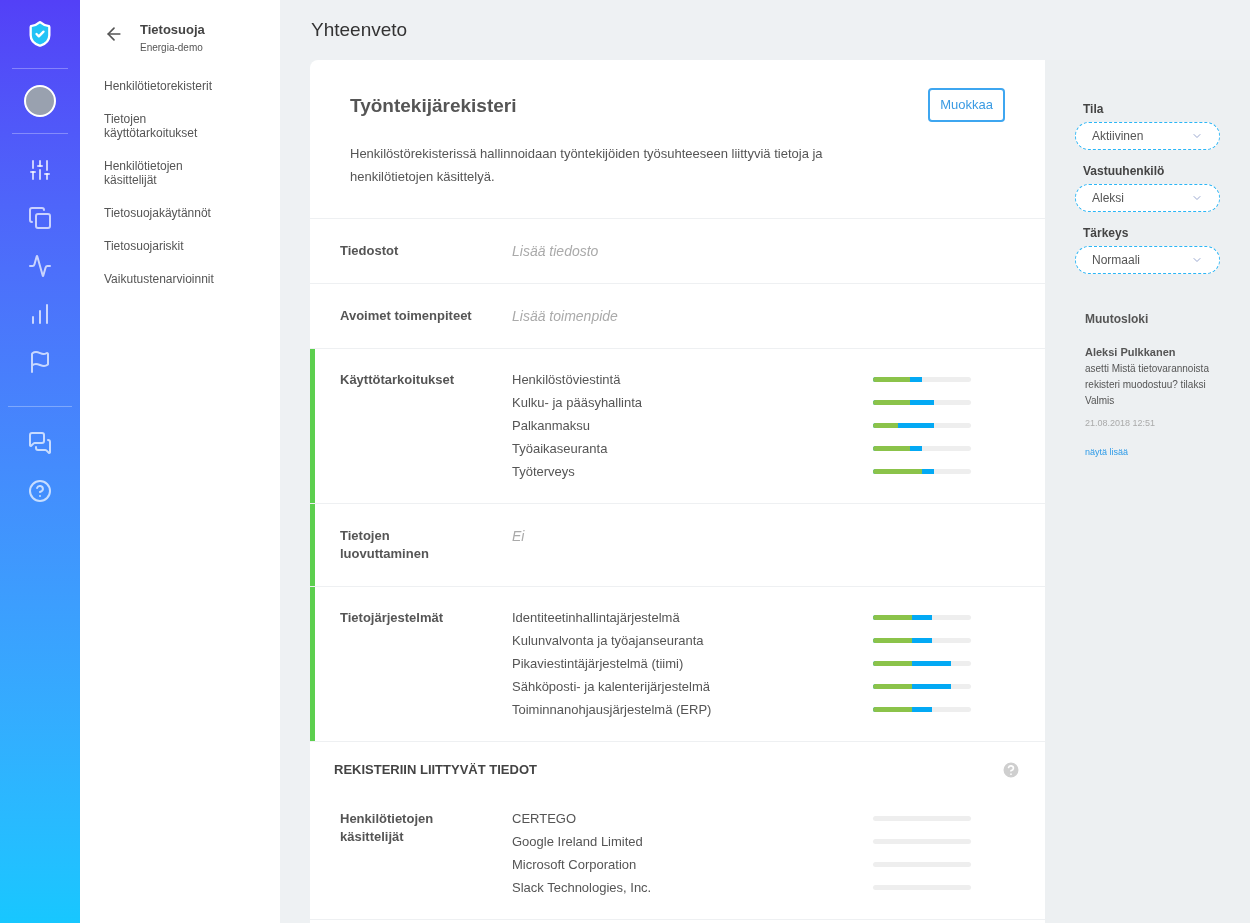 This screenshot has width=1250, height=923. Describe the element at coordinates (169, 212) in the screenshot. I see `nav-link: Tietosuojakäytännöt` at that location.